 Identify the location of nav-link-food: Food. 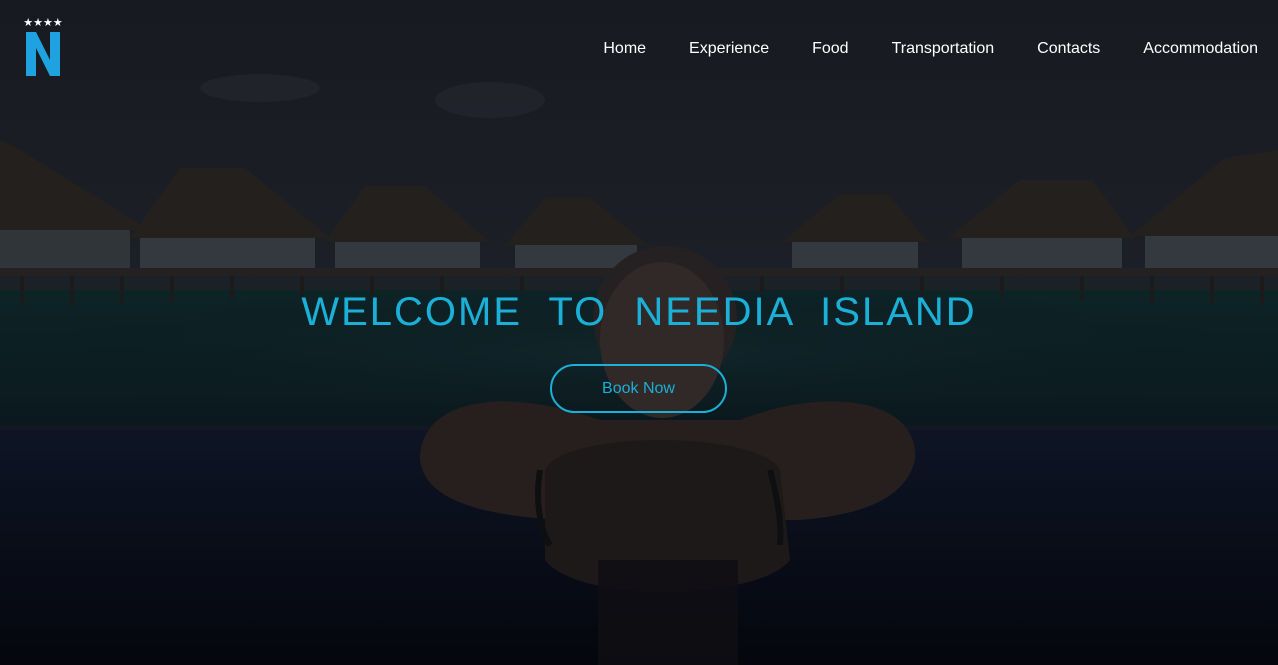
(830, 49).